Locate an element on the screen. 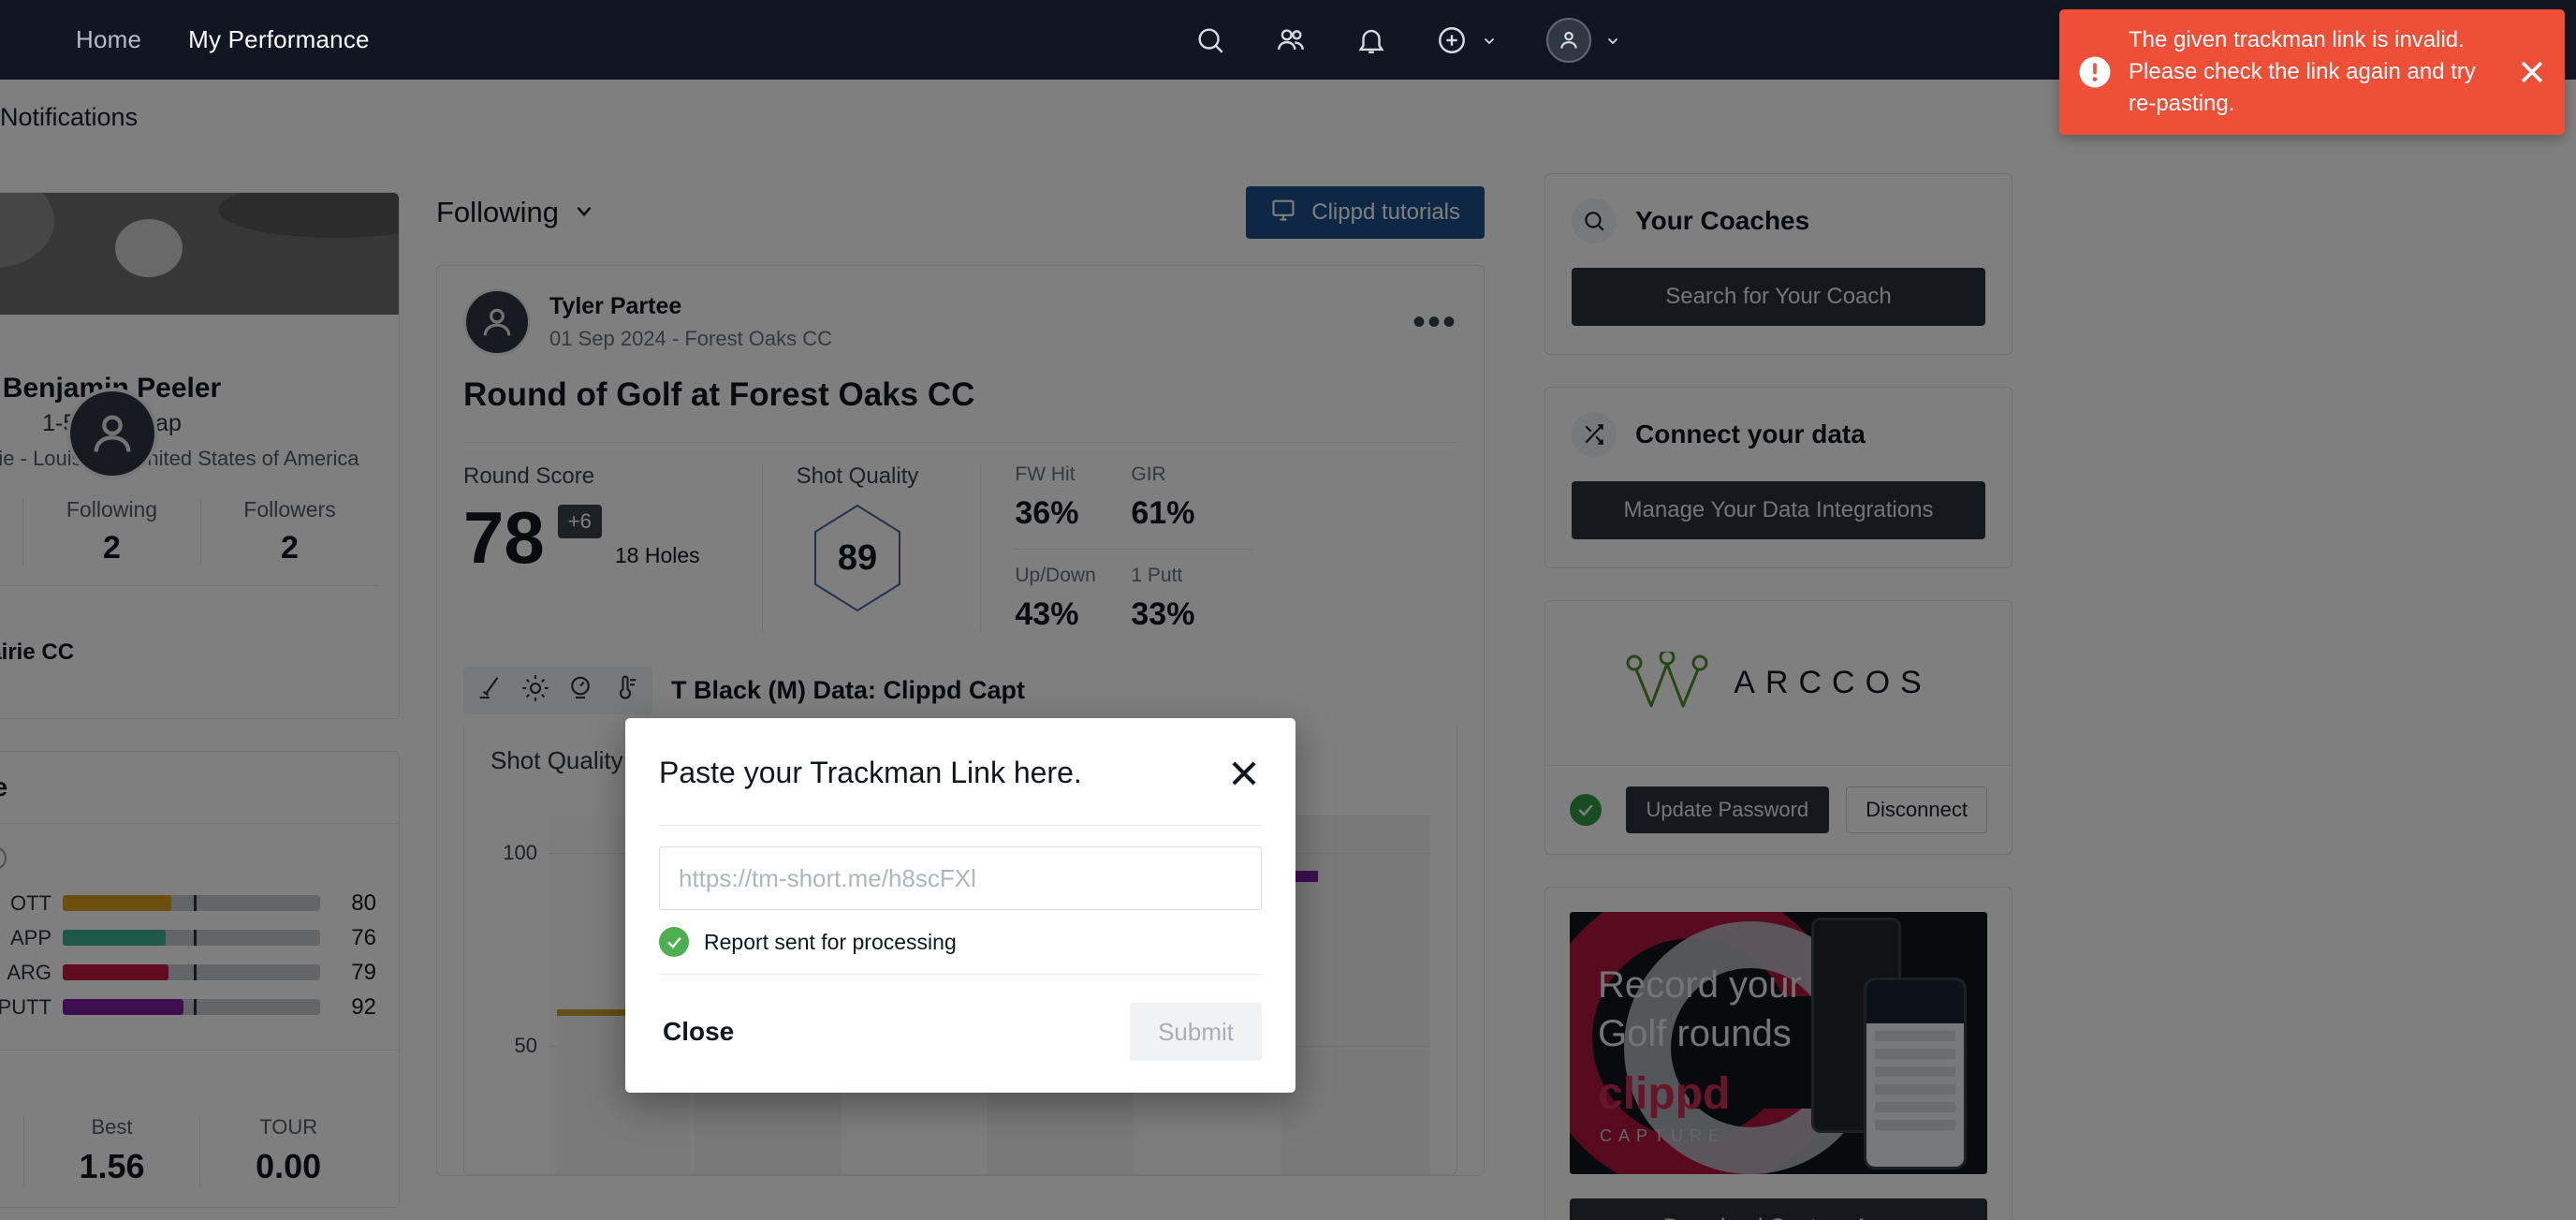 This screenshot has height=1220, width=2576. clippd-logo: d is located at coordinates (12, 40).